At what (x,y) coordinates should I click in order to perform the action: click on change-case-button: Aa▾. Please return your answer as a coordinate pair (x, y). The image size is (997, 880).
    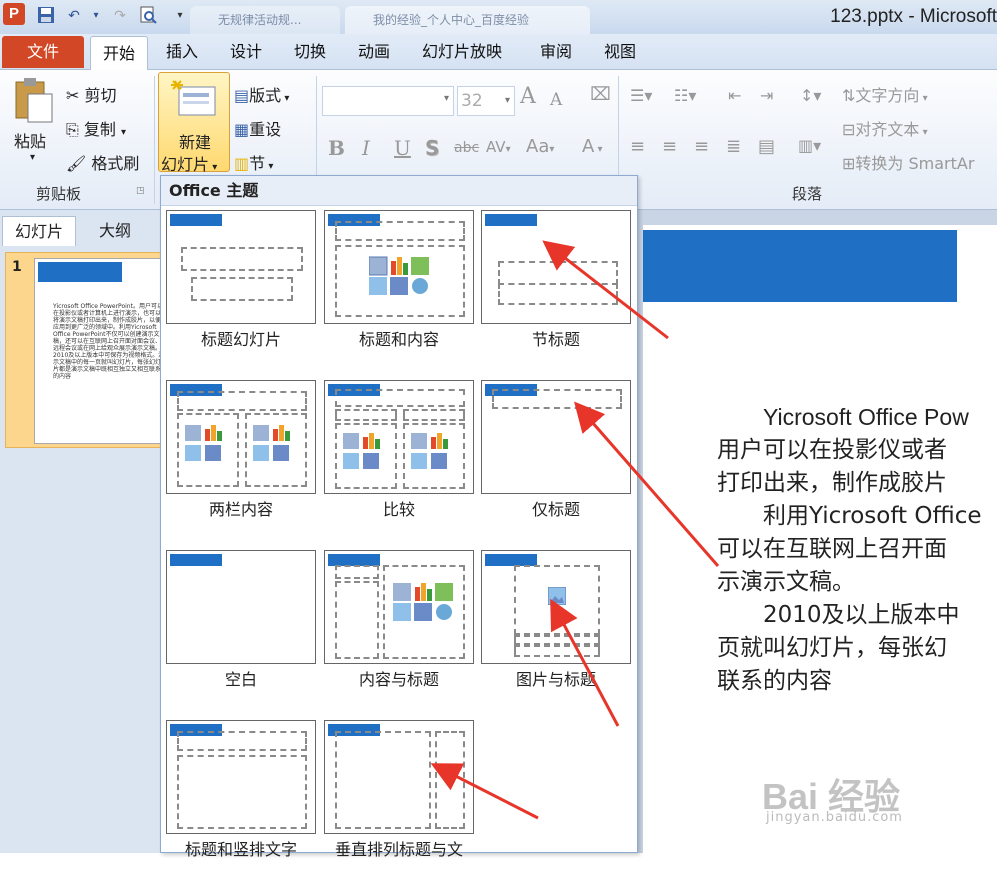
    Looking at the image, I should click on (540, 146).